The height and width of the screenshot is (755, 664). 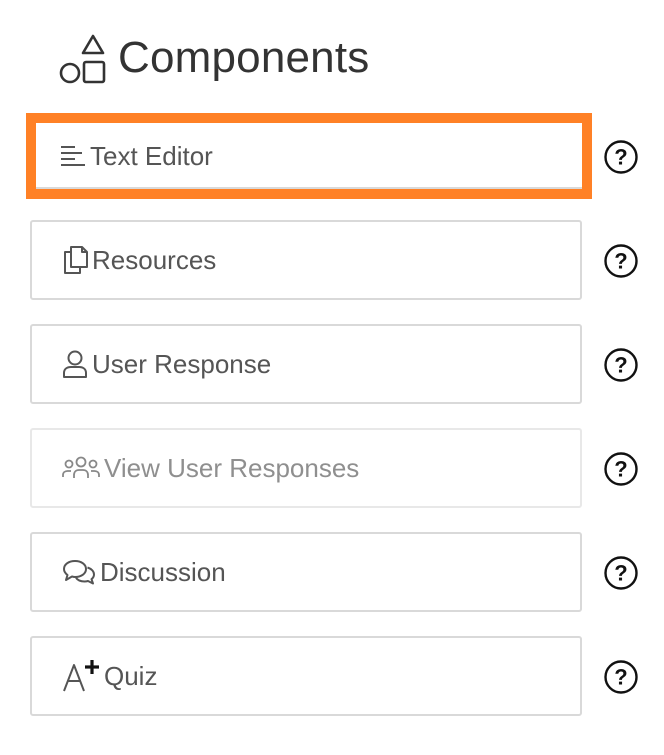 What do you see at coordinates (182, 363) in the screenshot?
I see `component-label: User Response` at bounding box center [182, 363].